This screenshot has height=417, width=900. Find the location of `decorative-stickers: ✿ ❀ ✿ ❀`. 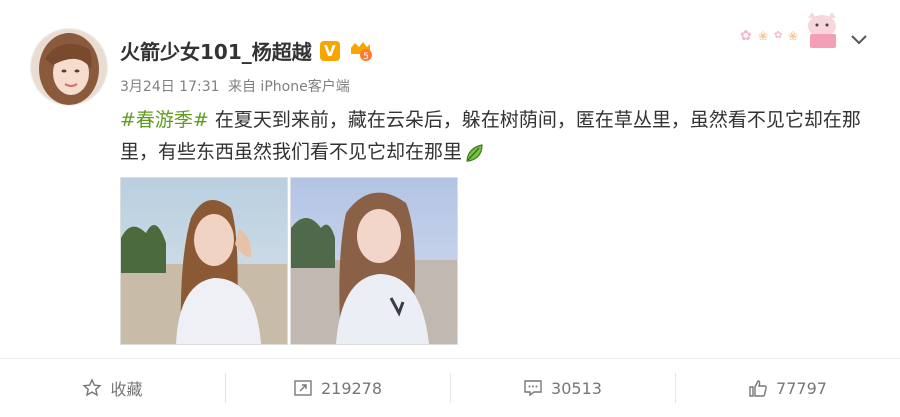

decorative-stickers: ✿ ❀ ✿ ❀ is located at coordinates (791, 30).